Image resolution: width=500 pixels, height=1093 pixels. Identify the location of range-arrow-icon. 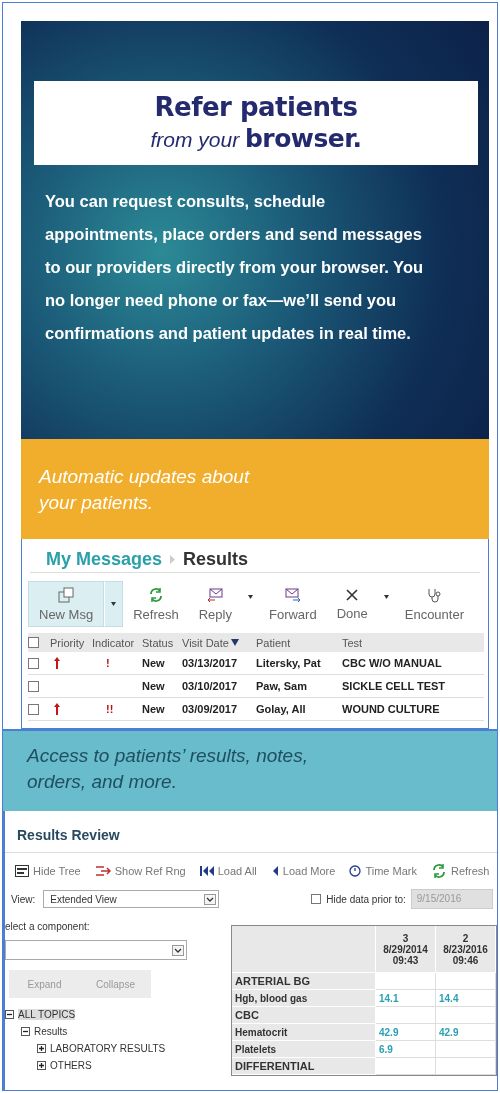
(102, 871).